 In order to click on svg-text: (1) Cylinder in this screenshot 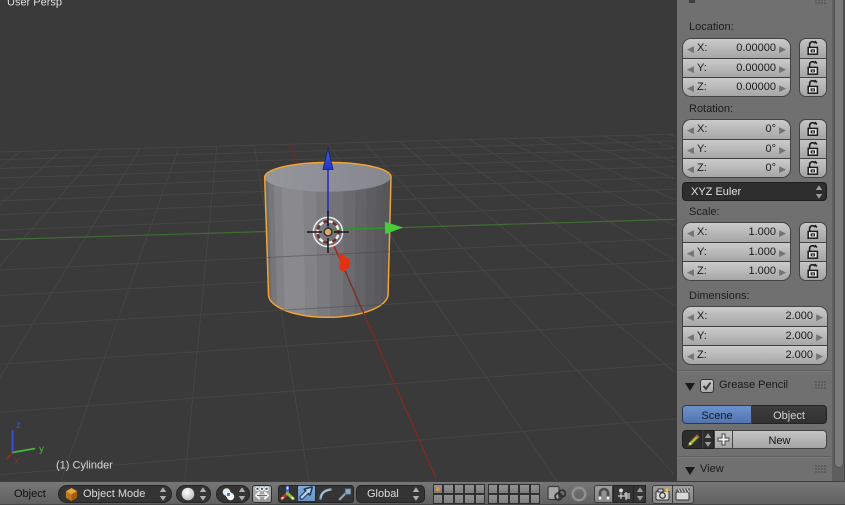, I will do `click(84, 466)`.